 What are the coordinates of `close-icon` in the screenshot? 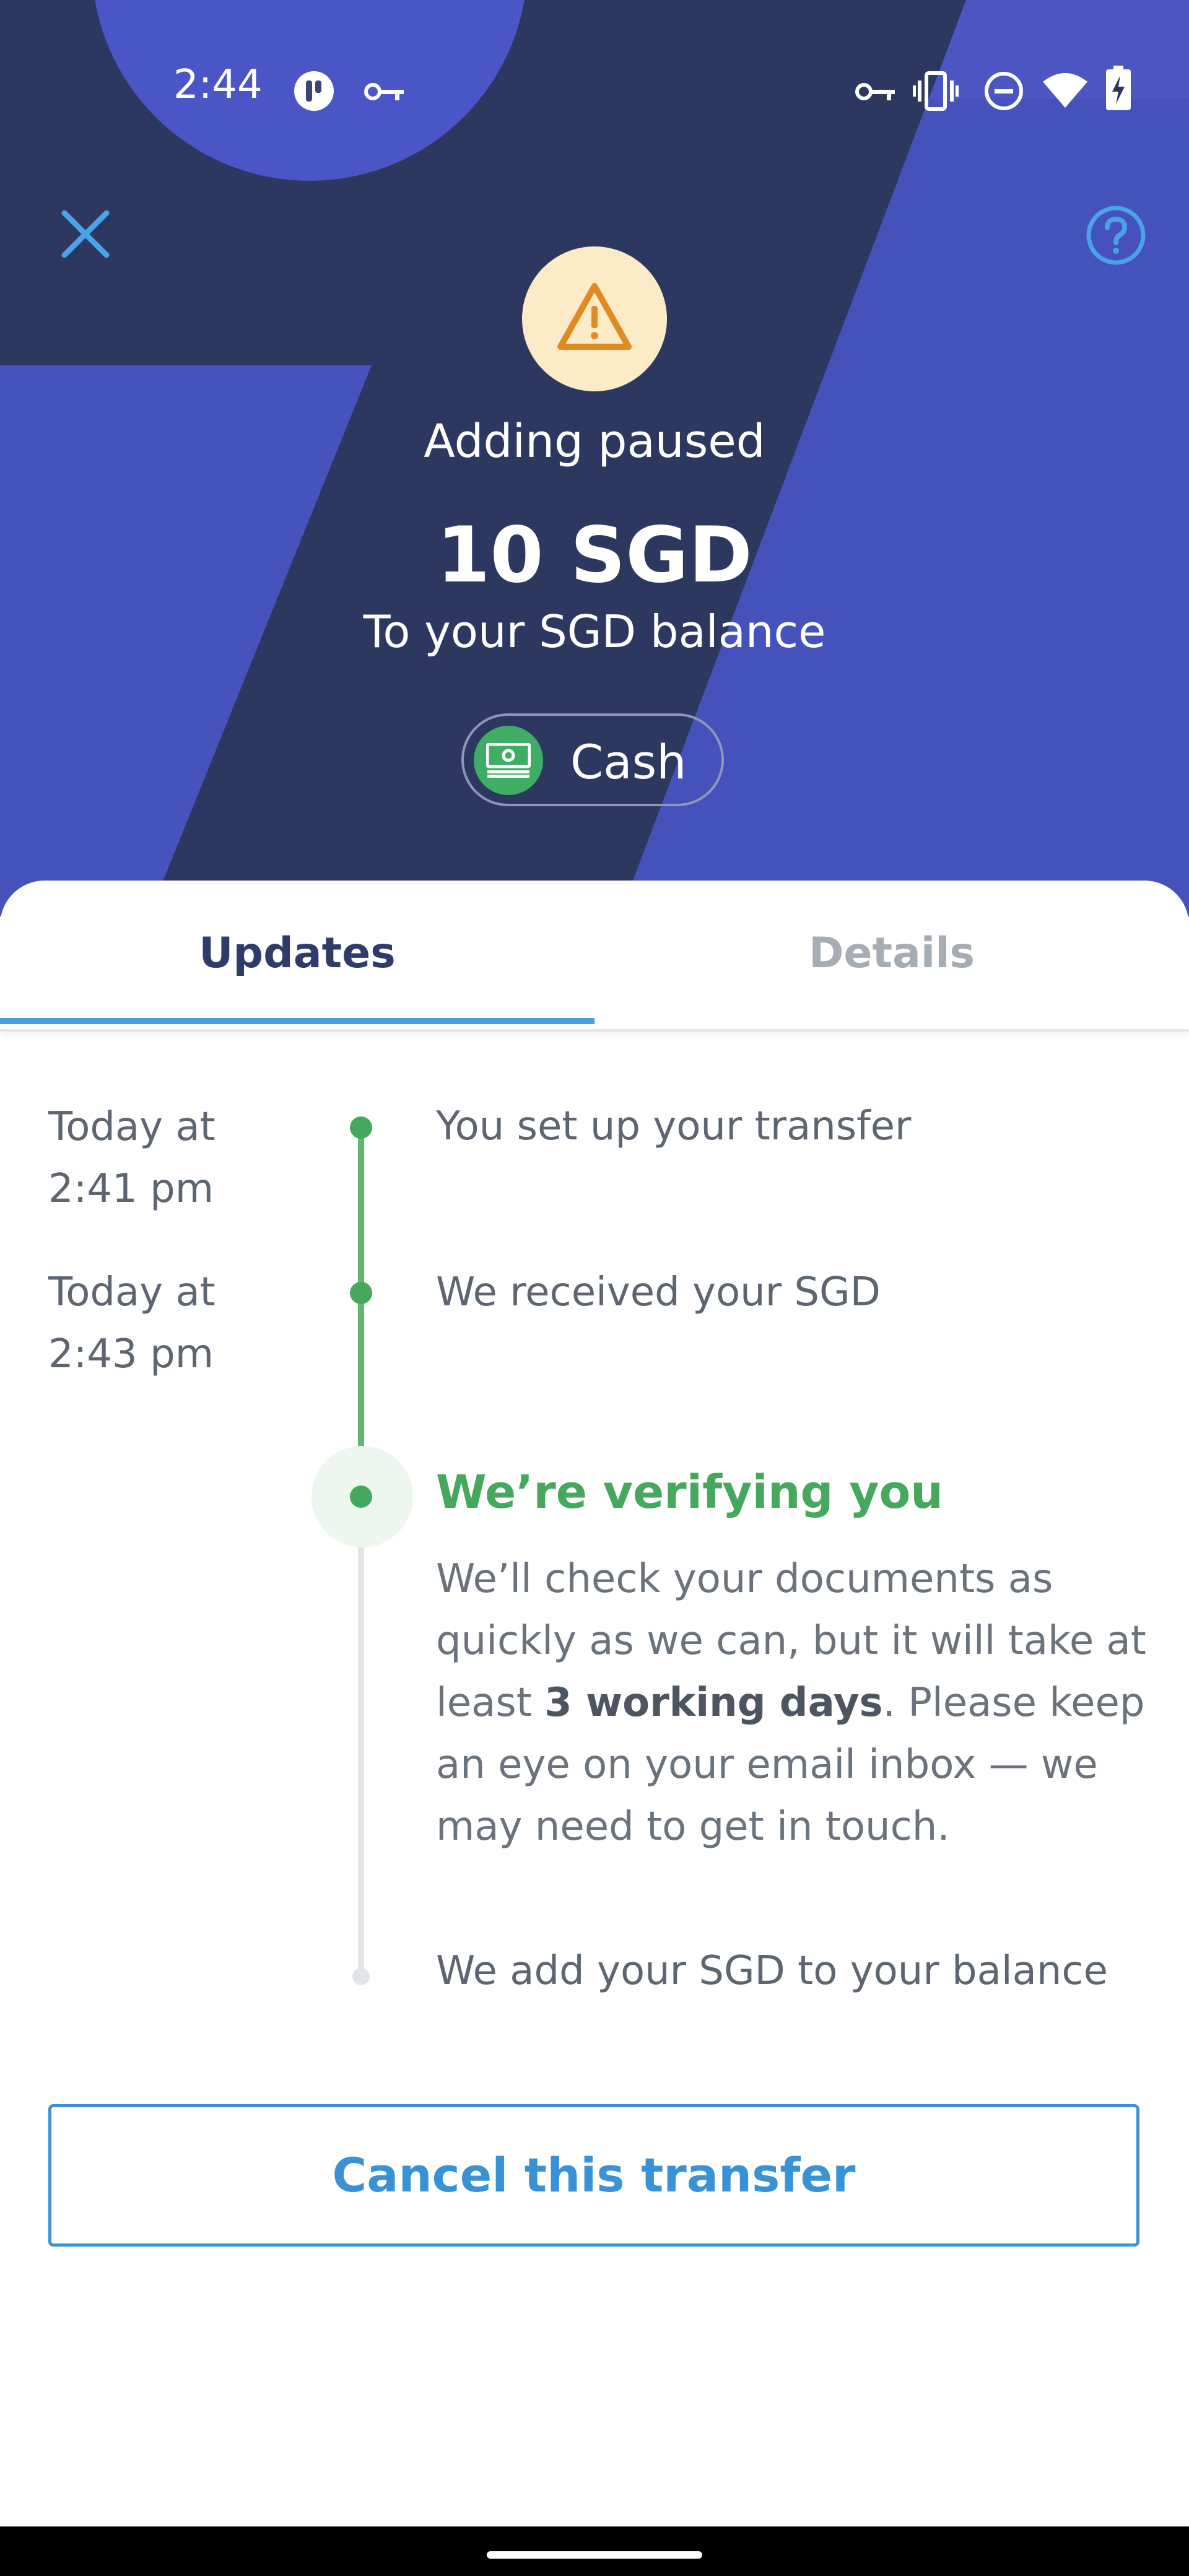 It's located at (85, 234).